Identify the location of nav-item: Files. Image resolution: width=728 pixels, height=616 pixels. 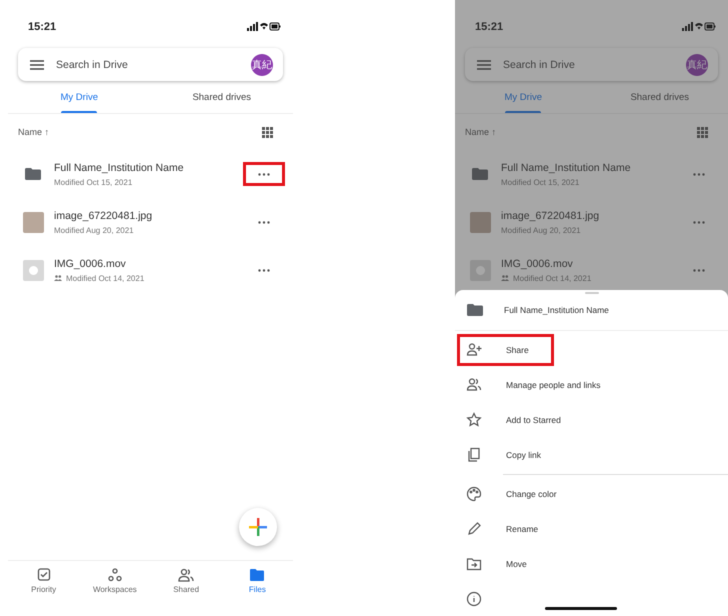
(257, 581).